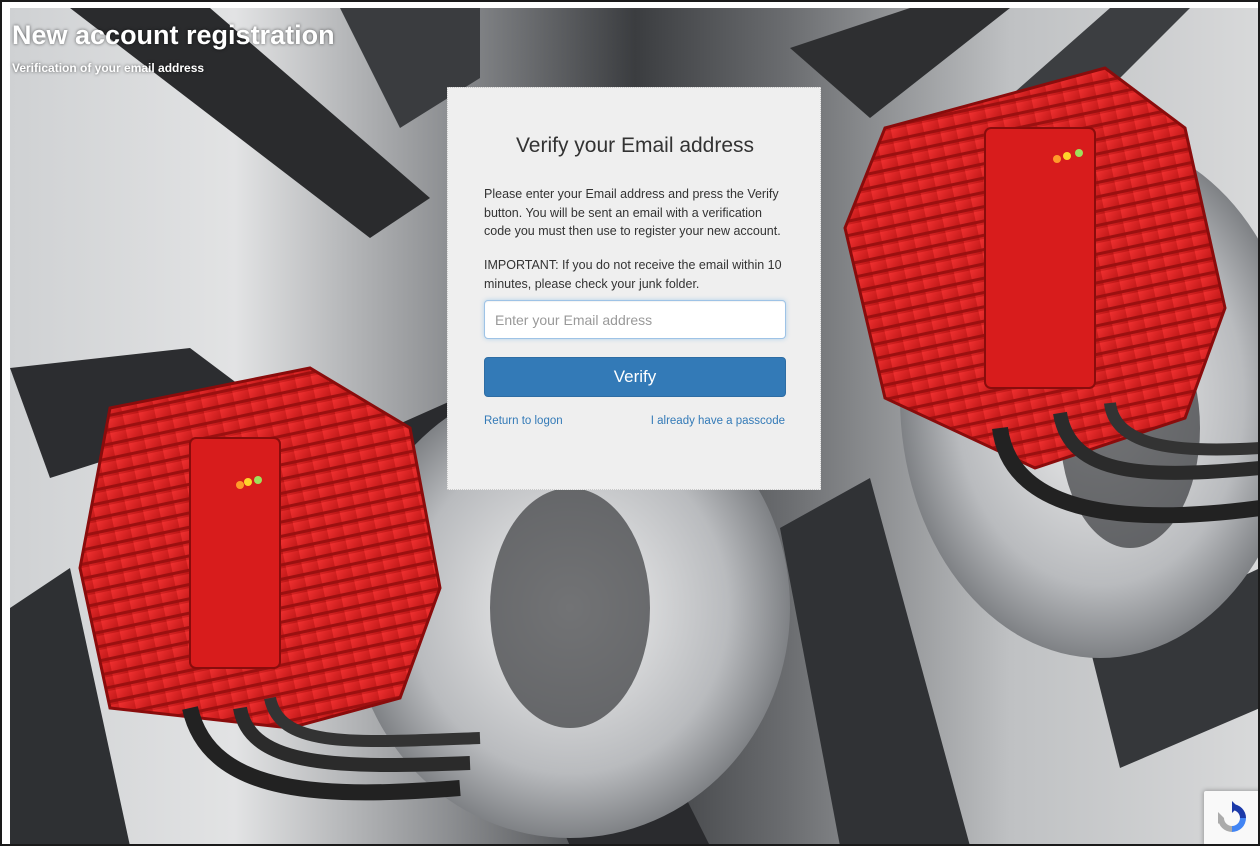  Describe the element at coordinates (523, 421) in the screenshot. I see `return-to-logon-link: Return to logon` at that location.